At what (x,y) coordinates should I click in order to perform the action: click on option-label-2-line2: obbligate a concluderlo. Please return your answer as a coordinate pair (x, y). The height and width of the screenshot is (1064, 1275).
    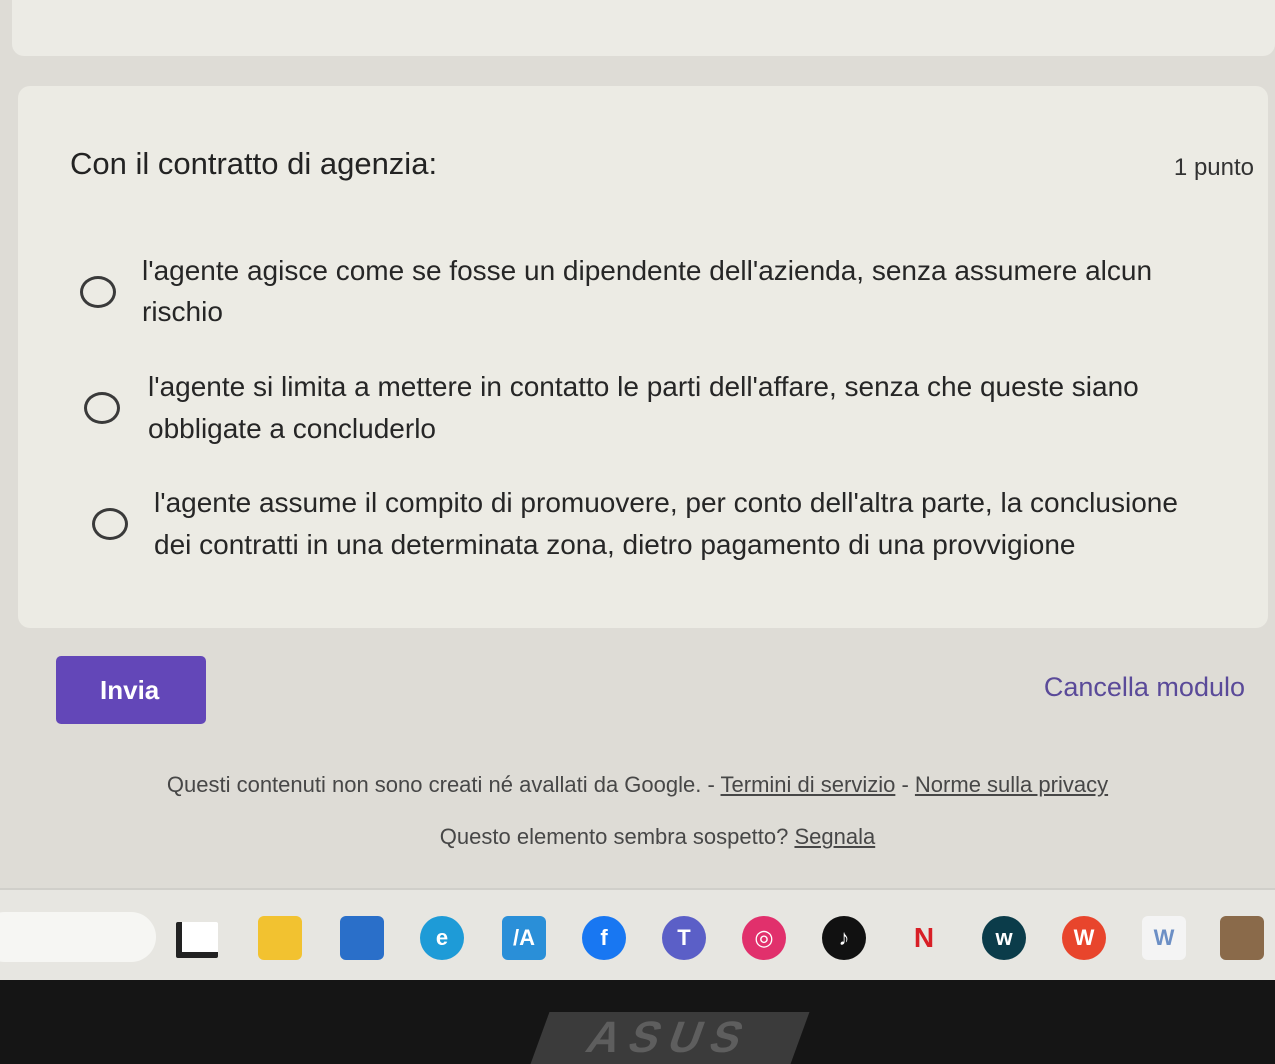
    Looking at the image, I should click on (292, 428).